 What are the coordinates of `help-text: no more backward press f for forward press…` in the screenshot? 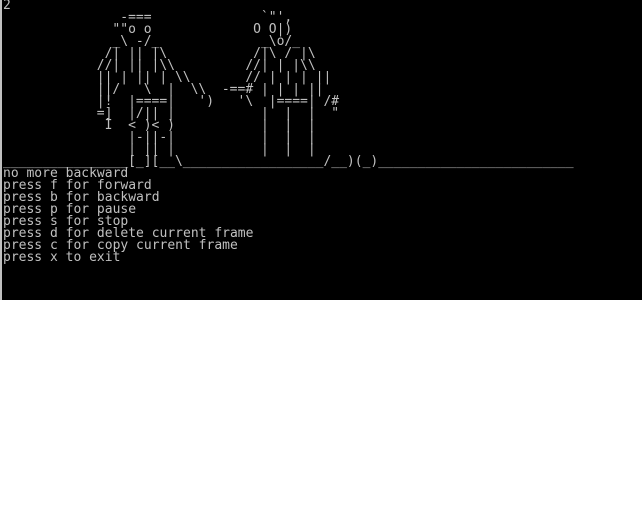 It's located at (128, 216).